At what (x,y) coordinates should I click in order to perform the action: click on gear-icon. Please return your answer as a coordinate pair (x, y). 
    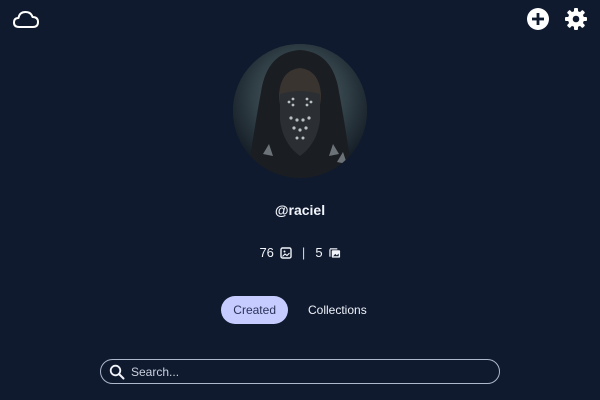
    Looking at the image, I should click on (576, 19).